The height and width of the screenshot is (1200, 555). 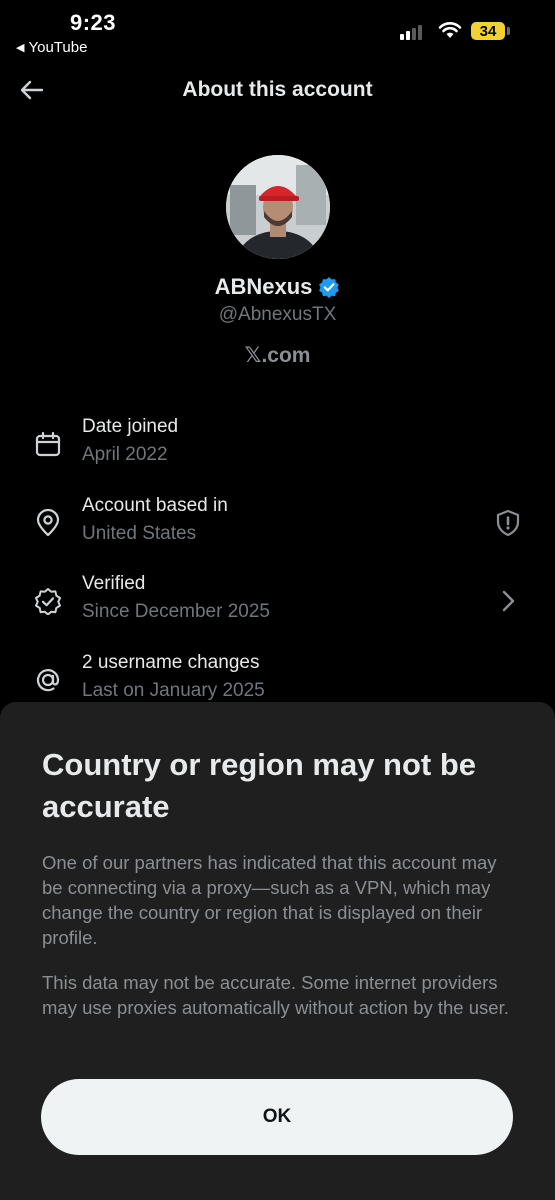 I want to click on back-to-app-link: ◀ YouTube, so click(x=51, y=47).